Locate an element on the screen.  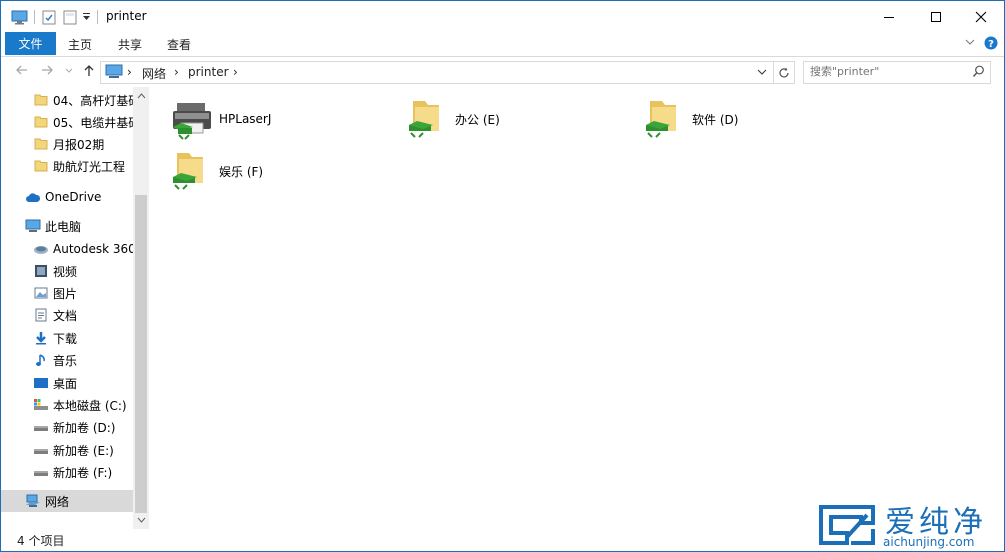
status-item-count: 4 个项目 is located at coordinates (41, 541).